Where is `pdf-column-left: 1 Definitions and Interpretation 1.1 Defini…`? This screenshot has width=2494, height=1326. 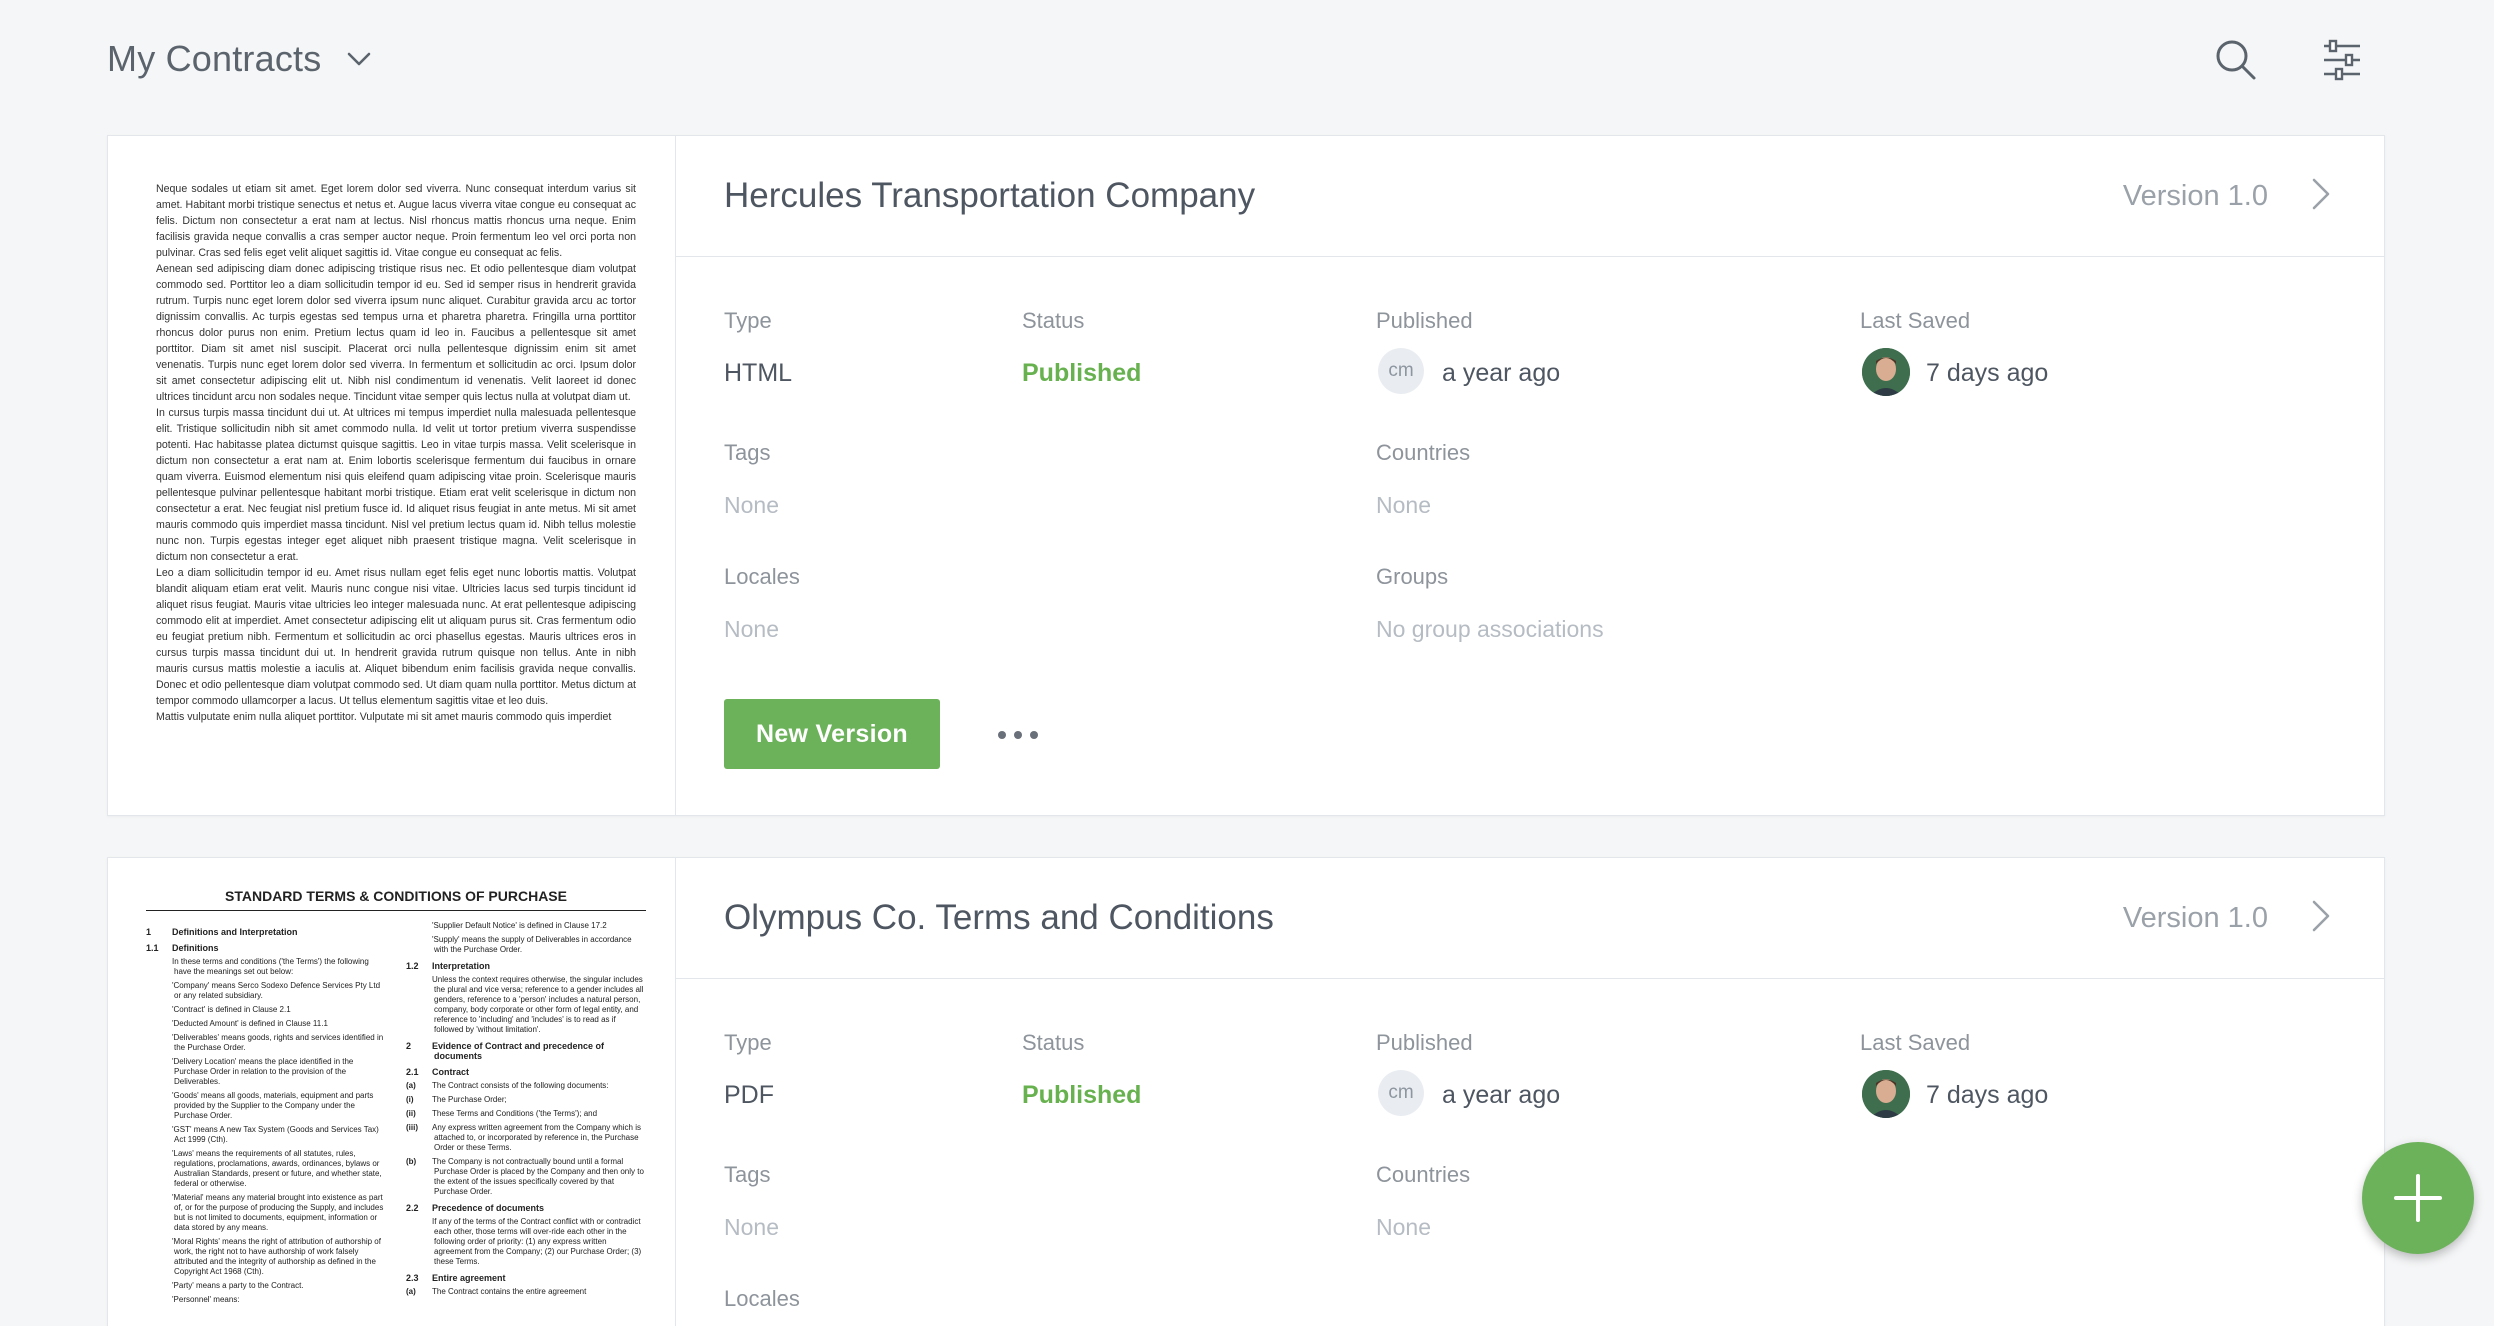
pdf-column-left: 1 Definitions and Interpretation 1.1 Defini… is located at coordinates (266, 1115).